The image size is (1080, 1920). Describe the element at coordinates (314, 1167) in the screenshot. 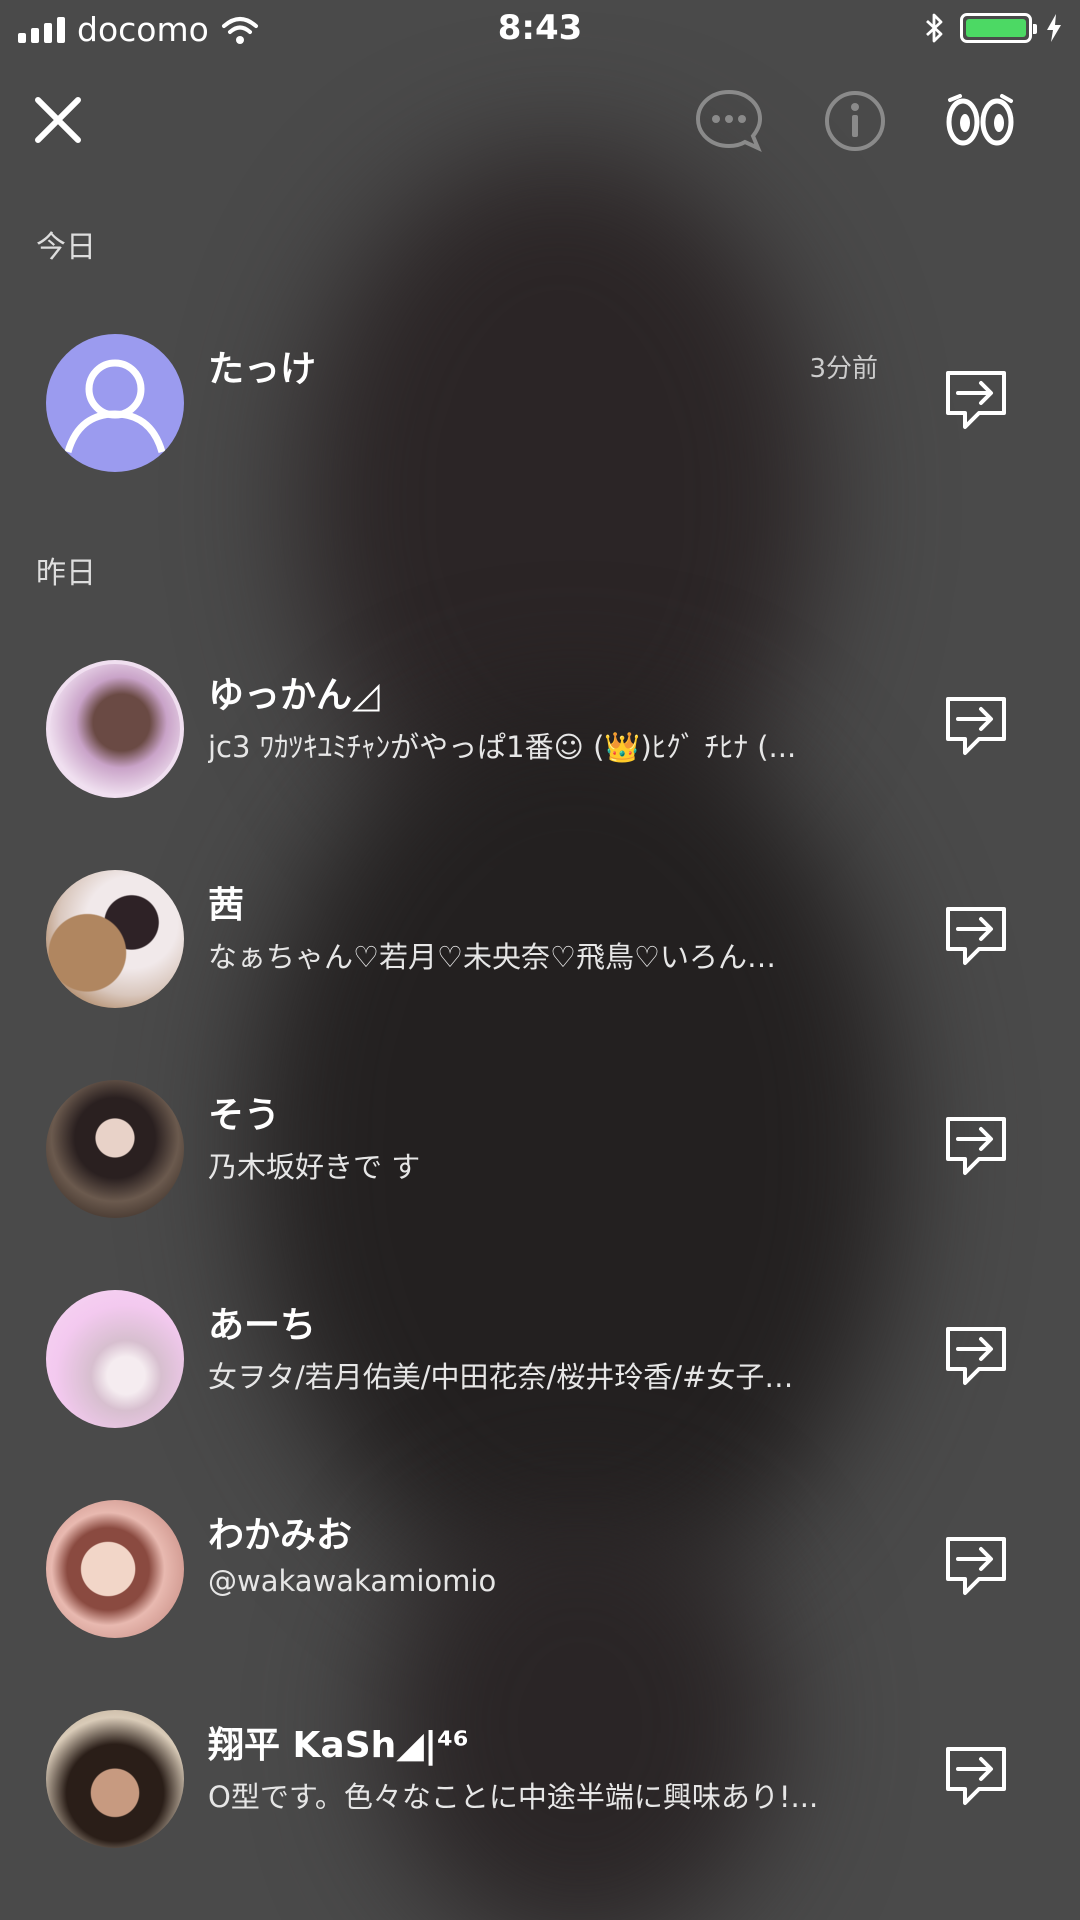

I see `user-bio: 乃木坂好きで す` at that location.